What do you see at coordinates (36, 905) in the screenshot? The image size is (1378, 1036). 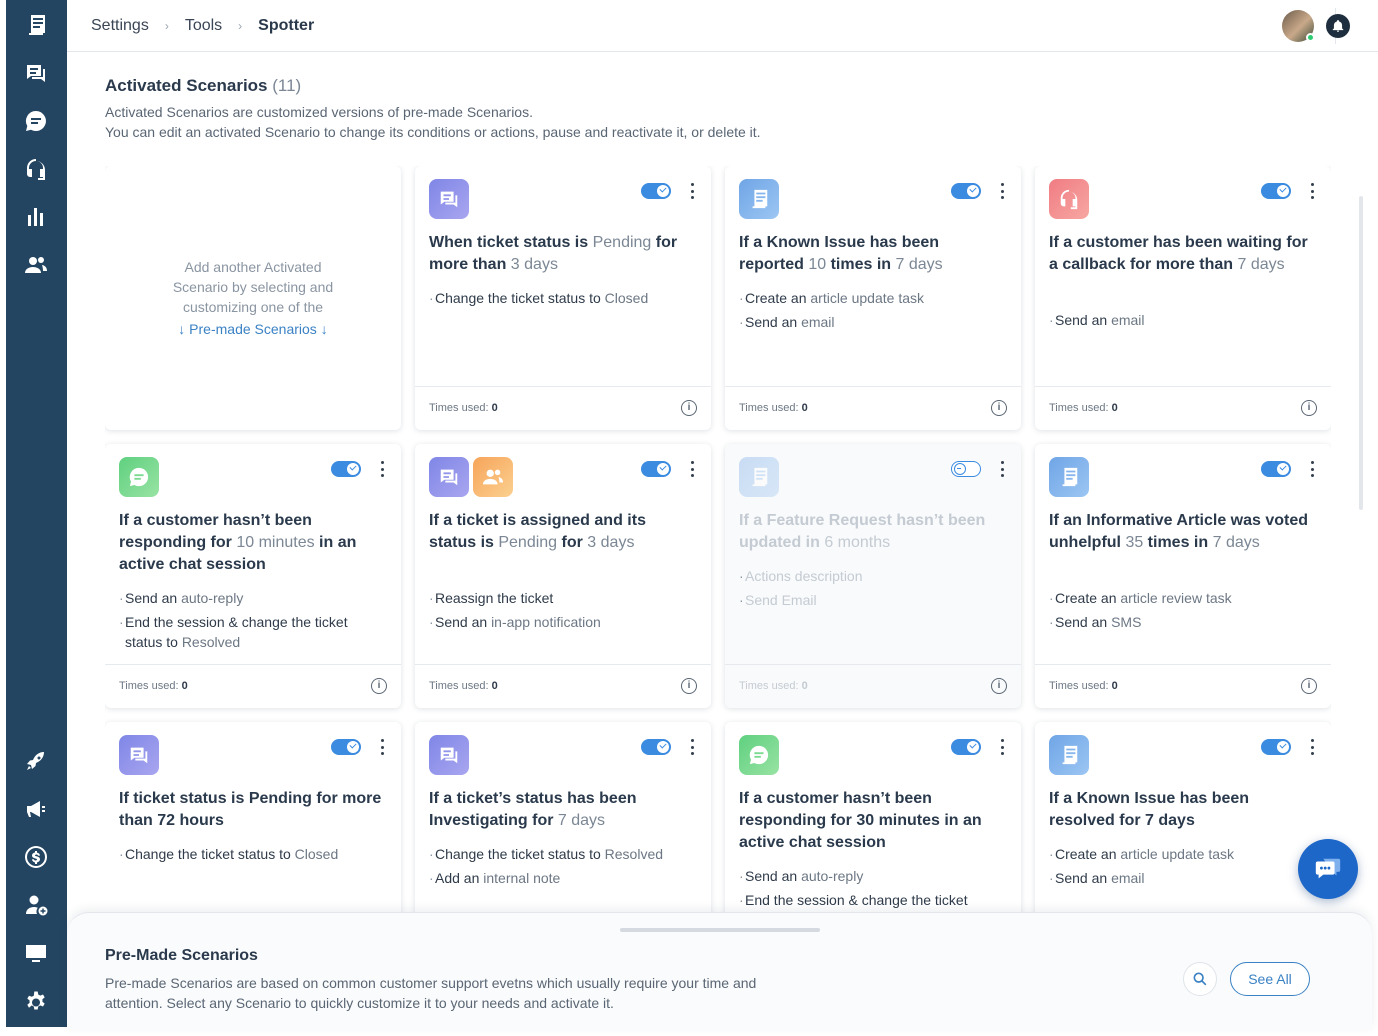 I see `add-agent-icon` at bounding box center [36, 905].